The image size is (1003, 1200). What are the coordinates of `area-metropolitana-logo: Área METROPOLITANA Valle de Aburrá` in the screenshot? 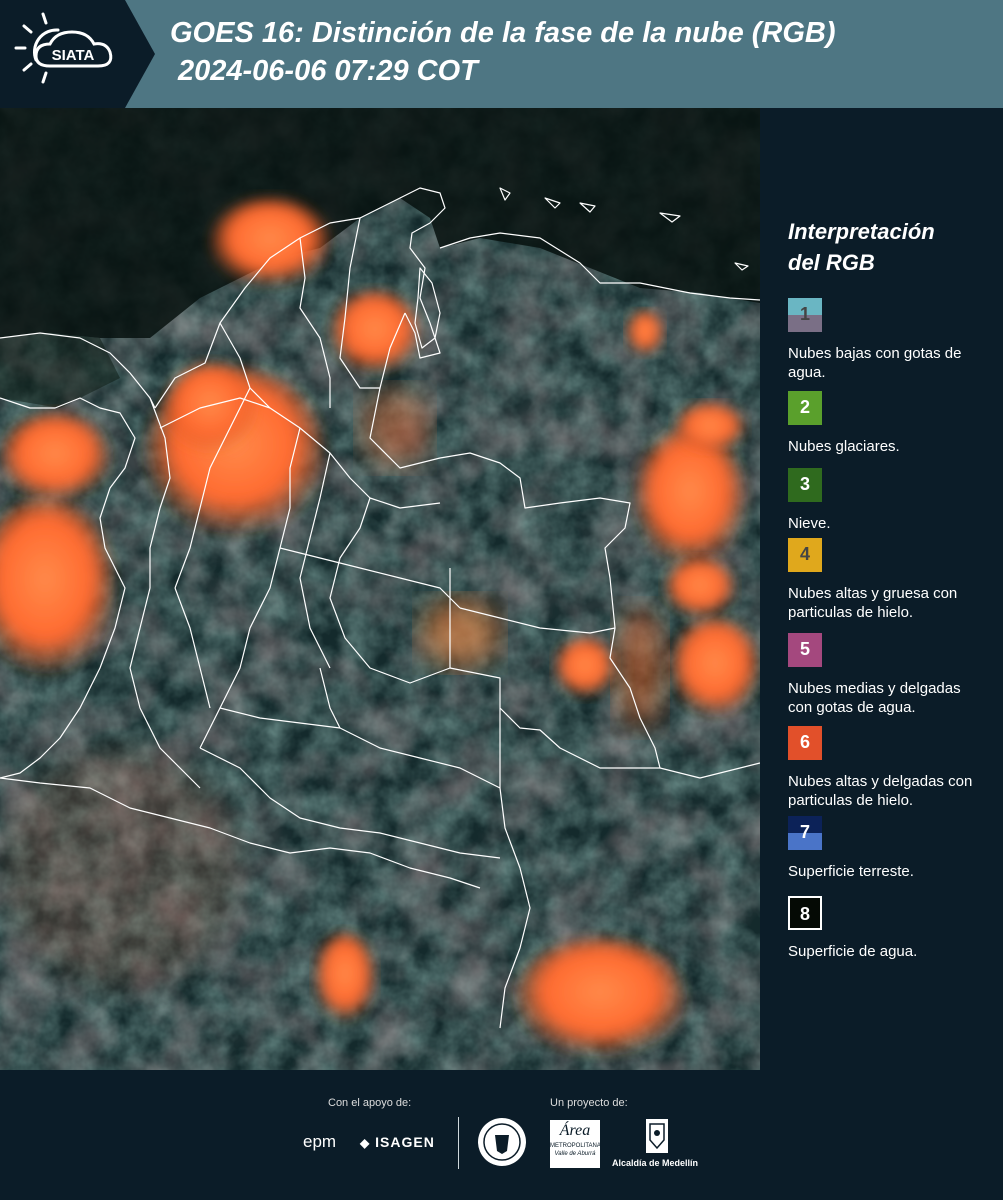 It's located at (575, 1144).